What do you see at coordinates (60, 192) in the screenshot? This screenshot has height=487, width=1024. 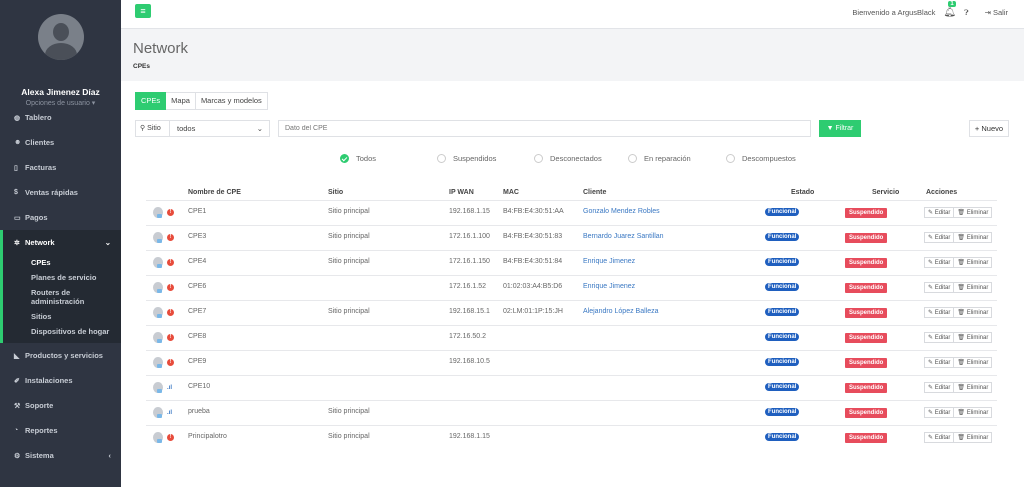 I see `sidebar-item-ventas: $ Ventas rápidas` at bounding box center [60, 192].